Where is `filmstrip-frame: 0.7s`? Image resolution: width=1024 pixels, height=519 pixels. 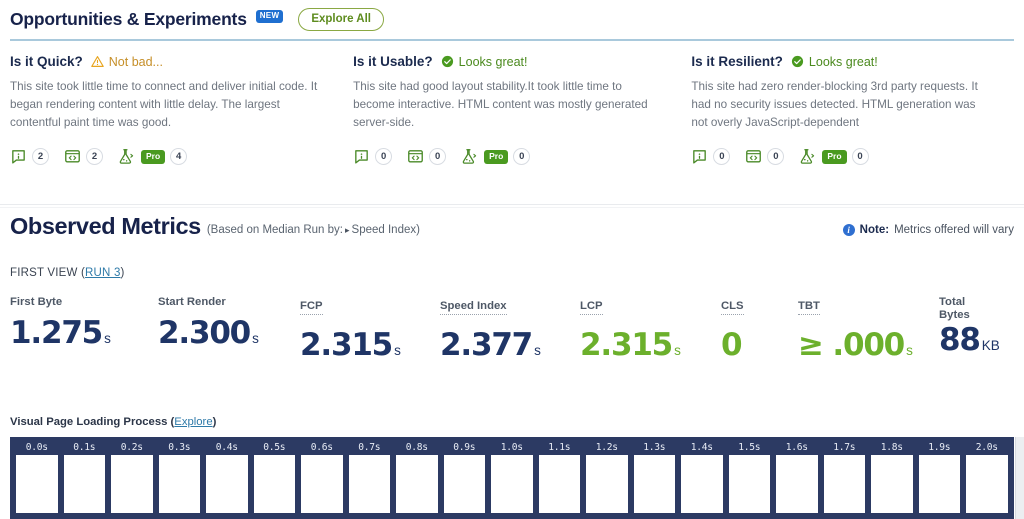
filmstrip-frame: 0.7s is located at coordinates (370, 479).